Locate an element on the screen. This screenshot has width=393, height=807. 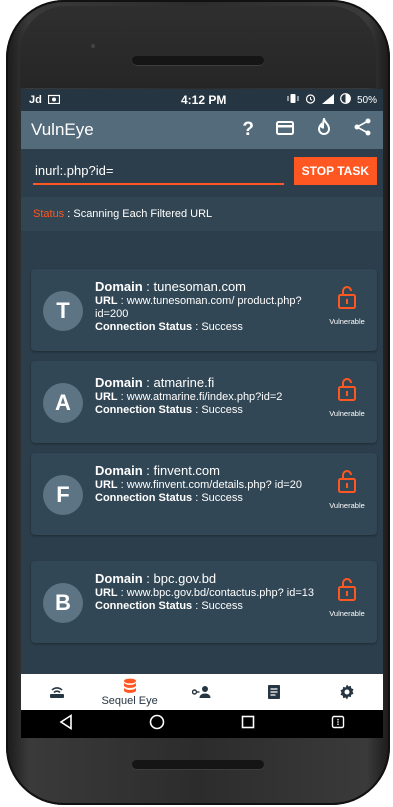
help-icon: ? is located at coordinates (248, 130).